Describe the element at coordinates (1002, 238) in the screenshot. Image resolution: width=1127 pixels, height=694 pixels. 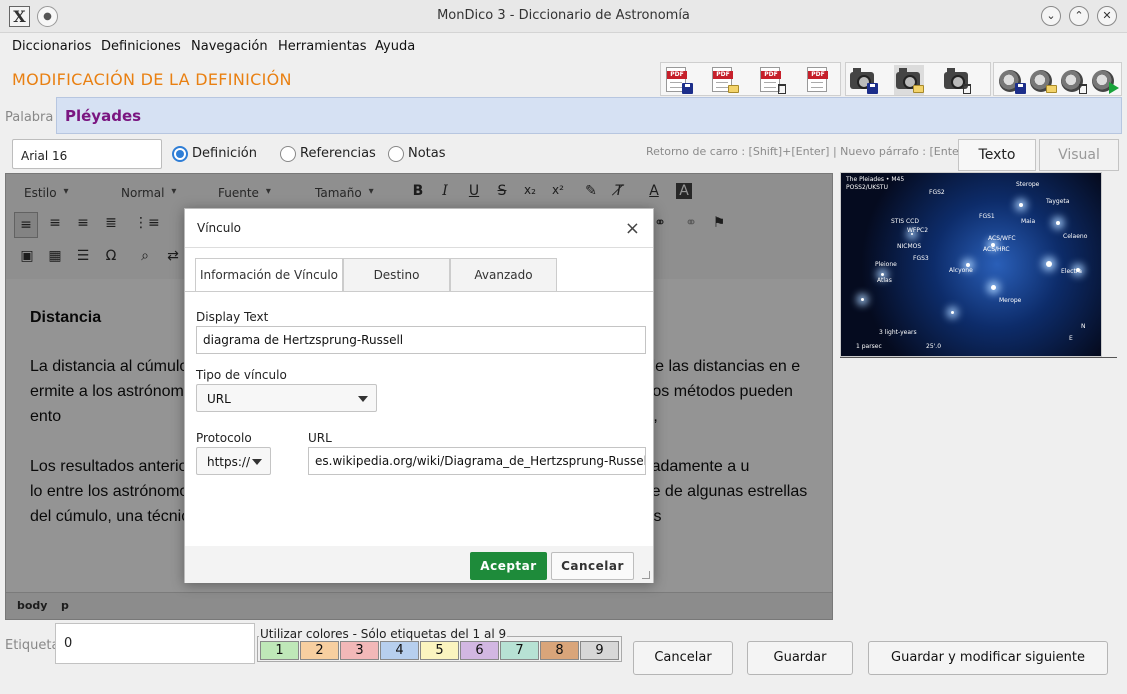
I see `instrument-label: ACS/WFC` at that location.